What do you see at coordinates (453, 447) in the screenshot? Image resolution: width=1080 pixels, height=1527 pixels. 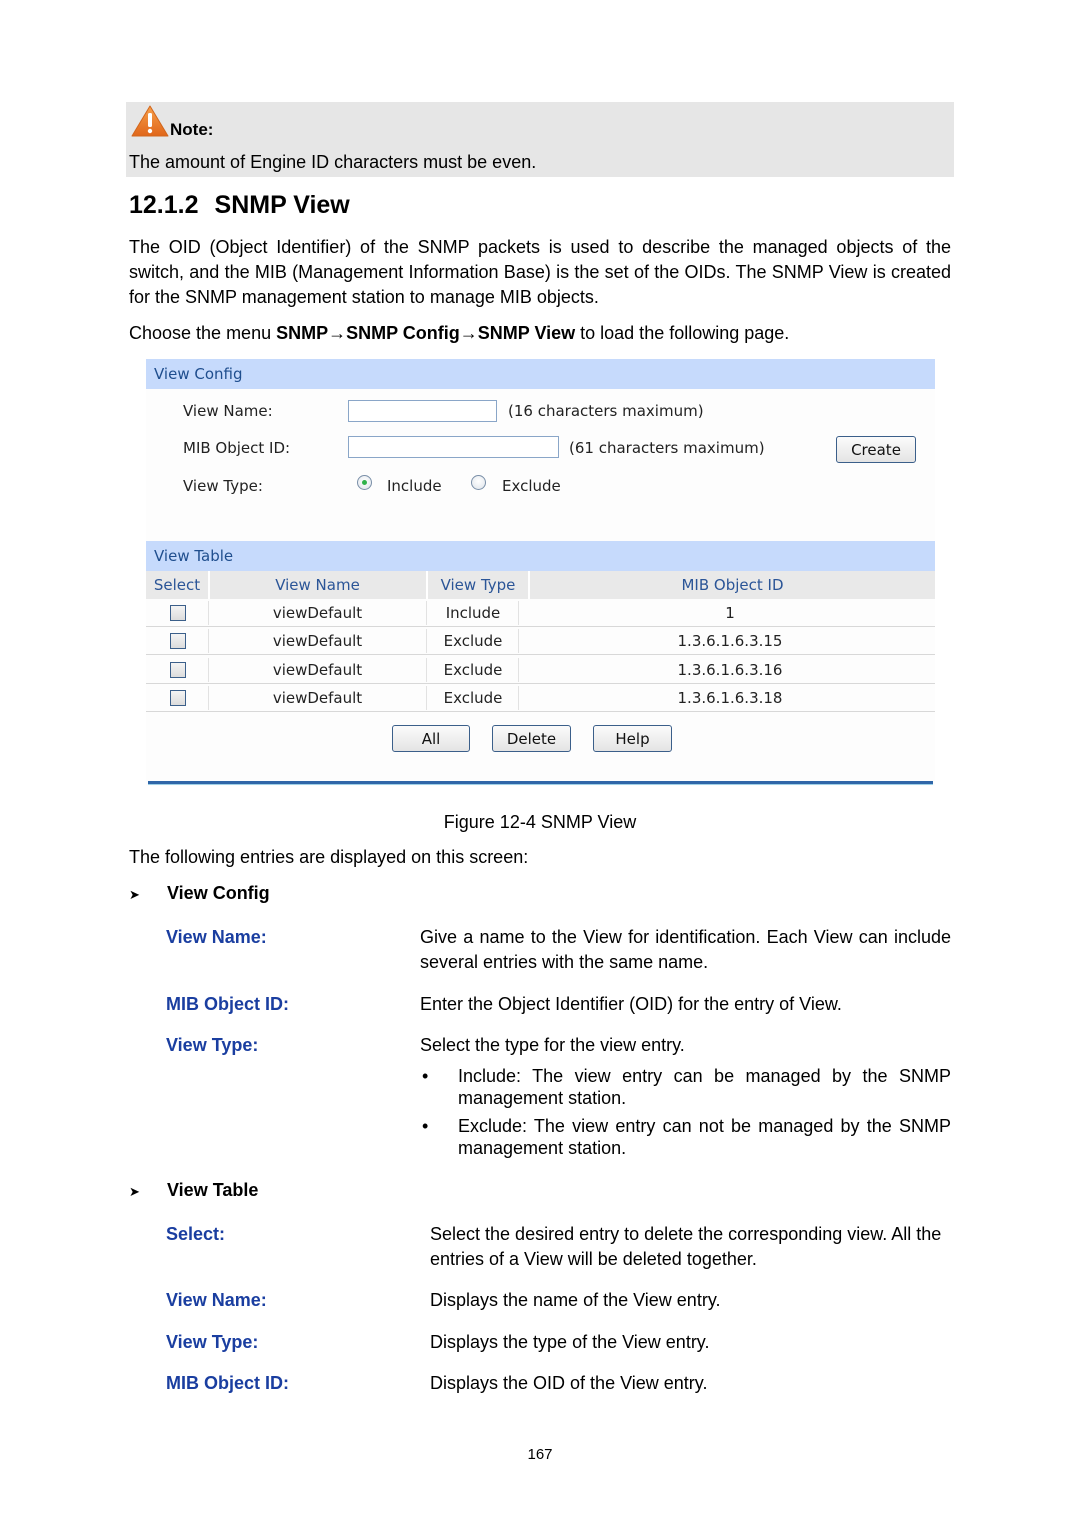 I see `mib-object-id-input` at bounding box center [453, 447].